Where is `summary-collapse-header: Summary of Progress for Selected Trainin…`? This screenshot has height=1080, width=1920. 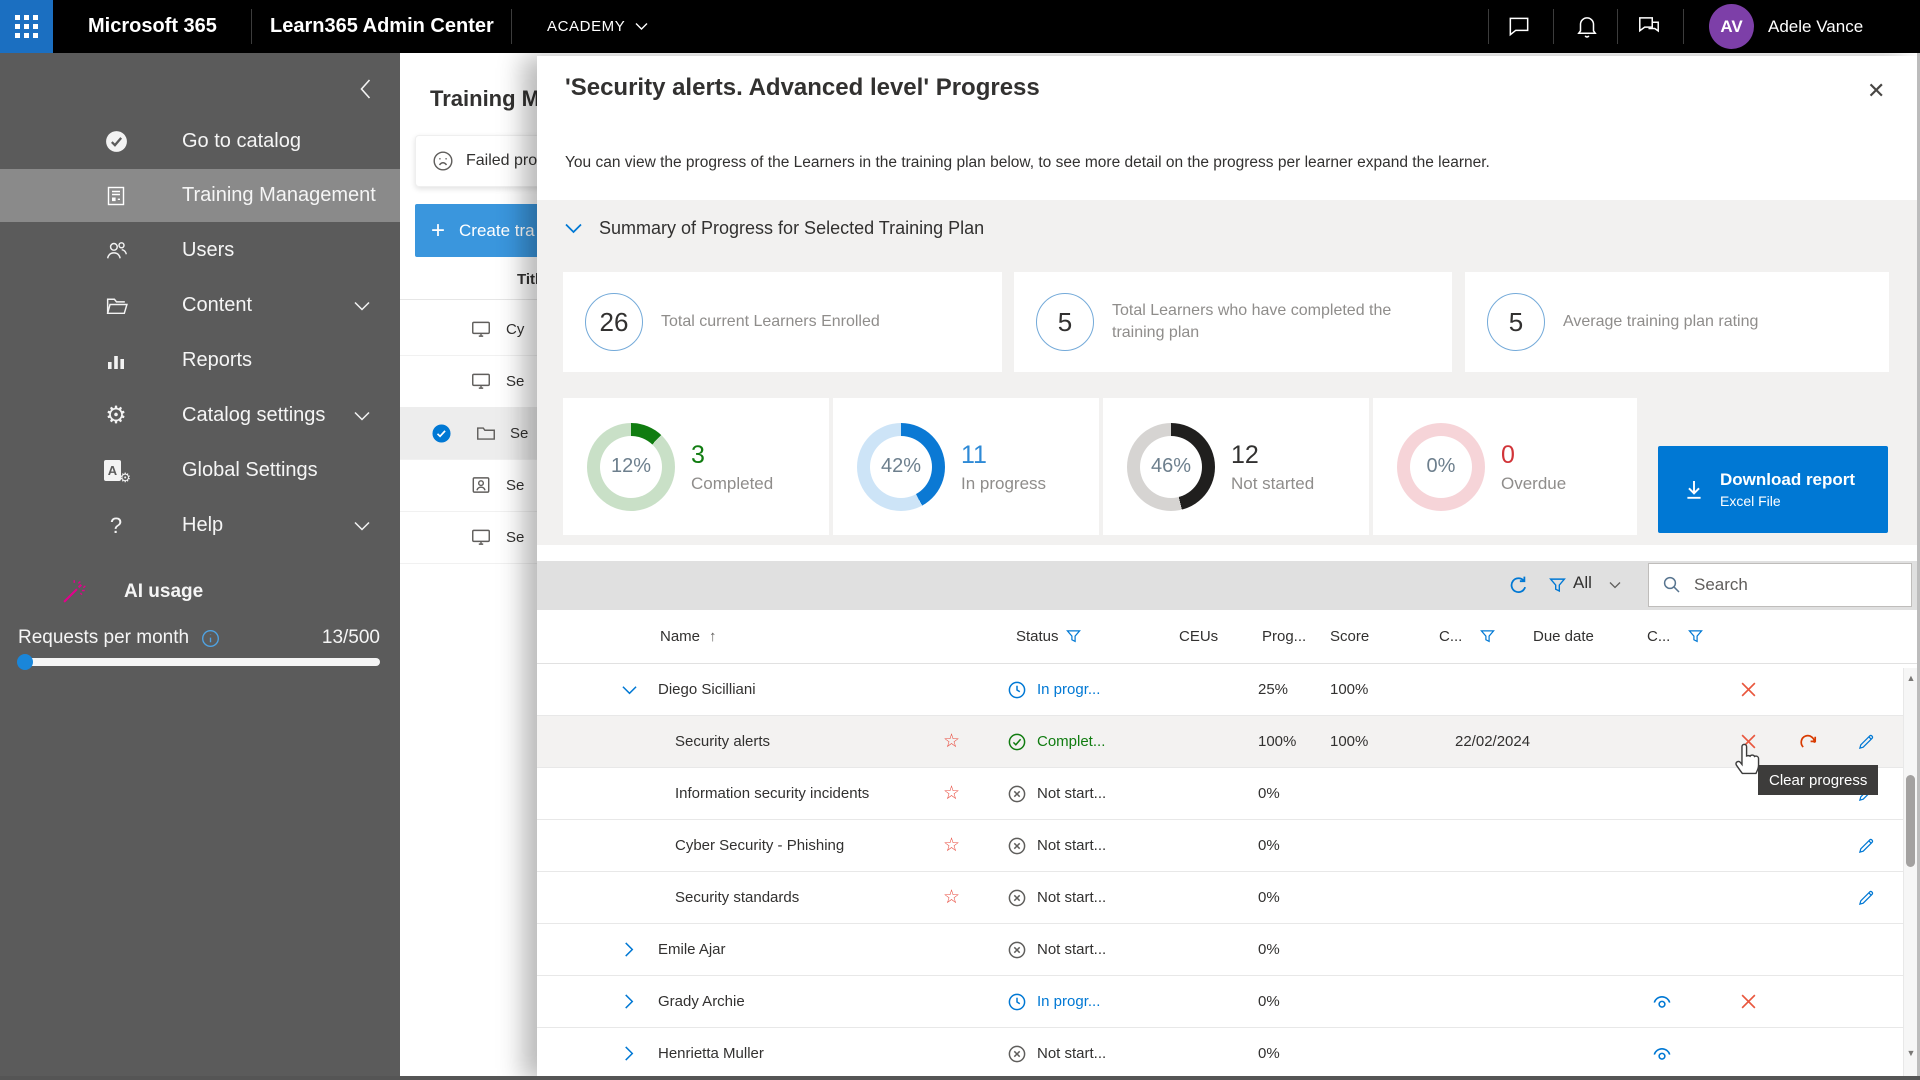
summary-collapse-header: Summary of Progress for Selected Trainin… is located at coordinates (774, 228).